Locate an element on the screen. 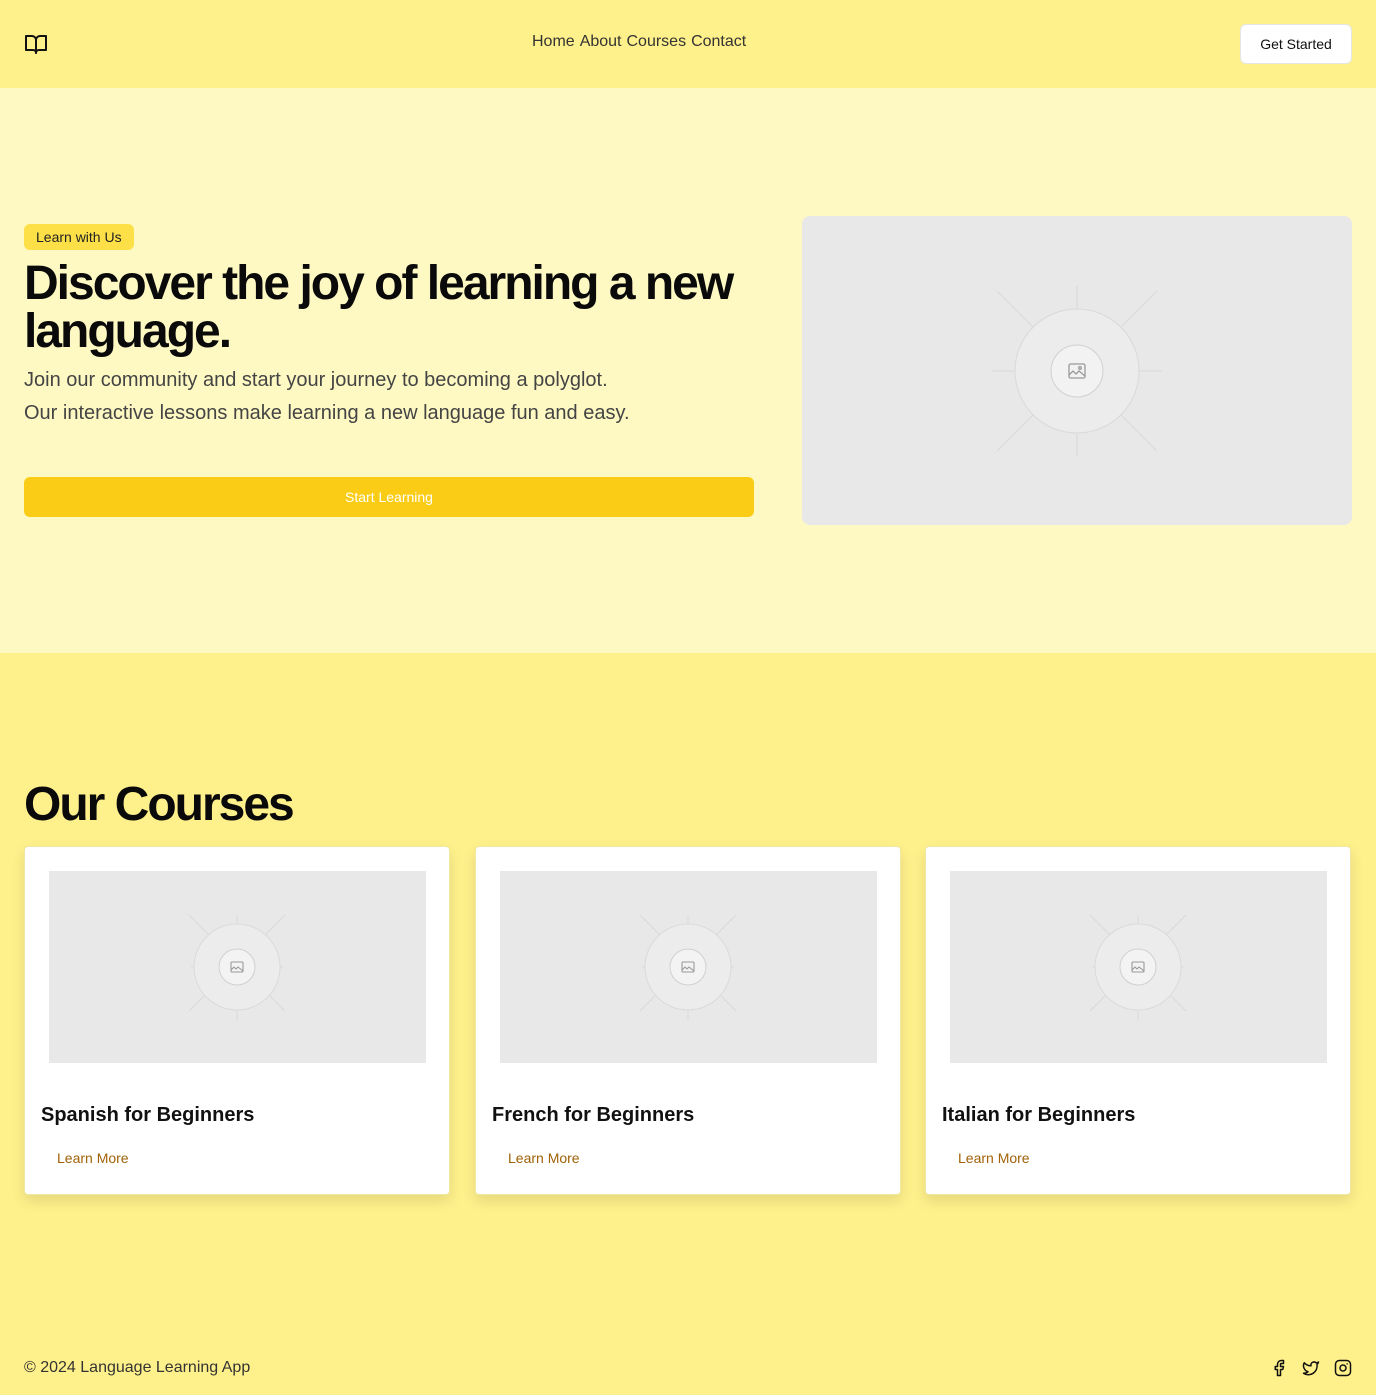  course-title: Spanish for Beginners is located at coordinates (148, 1115).